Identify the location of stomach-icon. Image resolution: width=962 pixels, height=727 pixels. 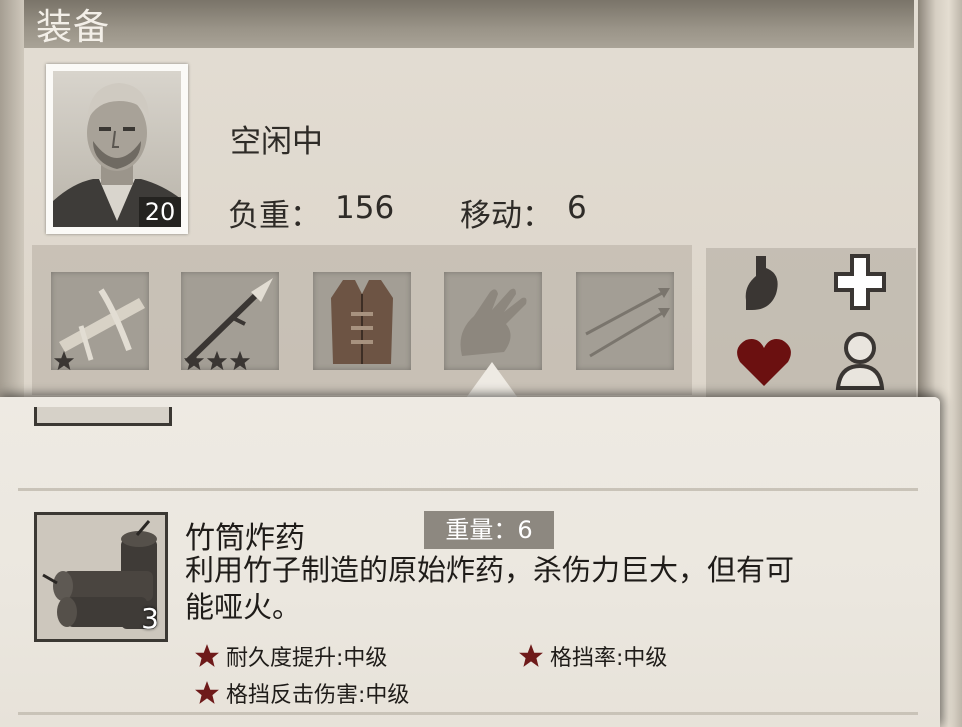
(764, 284).